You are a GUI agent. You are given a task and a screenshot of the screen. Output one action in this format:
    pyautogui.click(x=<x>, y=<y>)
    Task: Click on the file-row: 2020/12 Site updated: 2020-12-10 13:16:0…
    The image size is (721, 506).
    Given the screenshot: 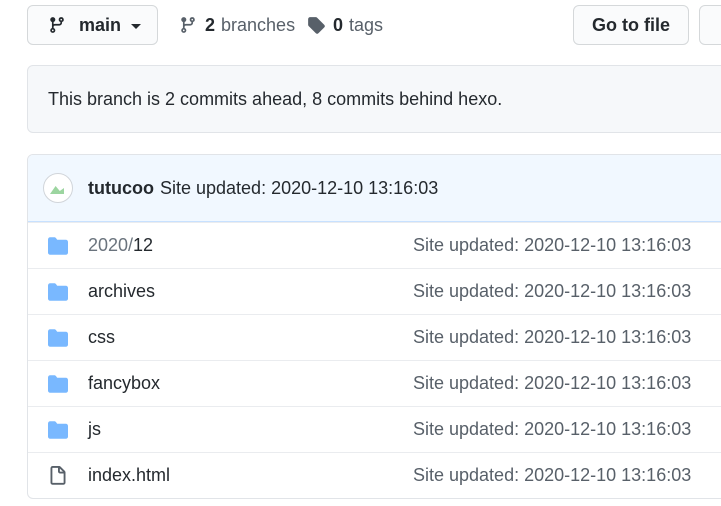 What is the action you would take?
    pyautogui.click(x=374, y=245)
    